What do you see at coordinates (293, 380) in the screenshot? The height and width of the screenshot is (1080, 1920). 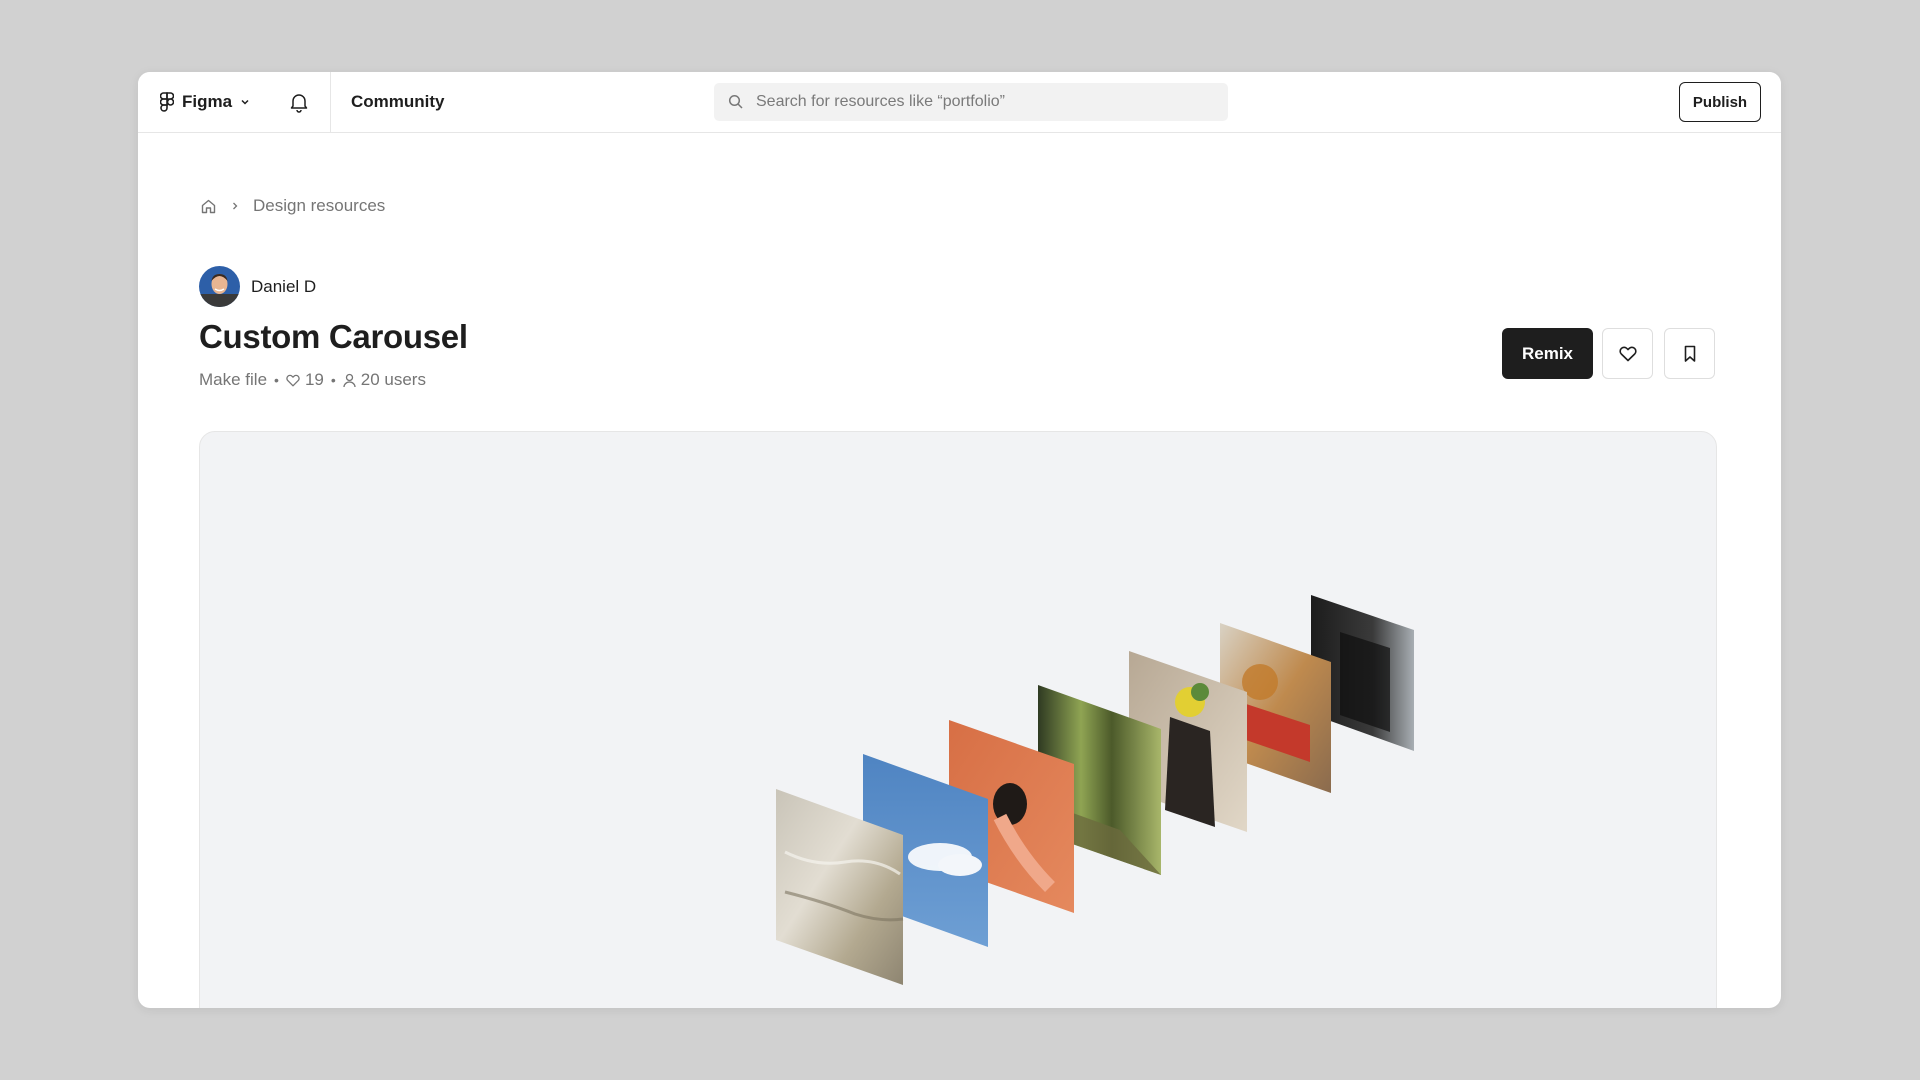 I see `heart-outline-icon` at bounding box center [293, 380].